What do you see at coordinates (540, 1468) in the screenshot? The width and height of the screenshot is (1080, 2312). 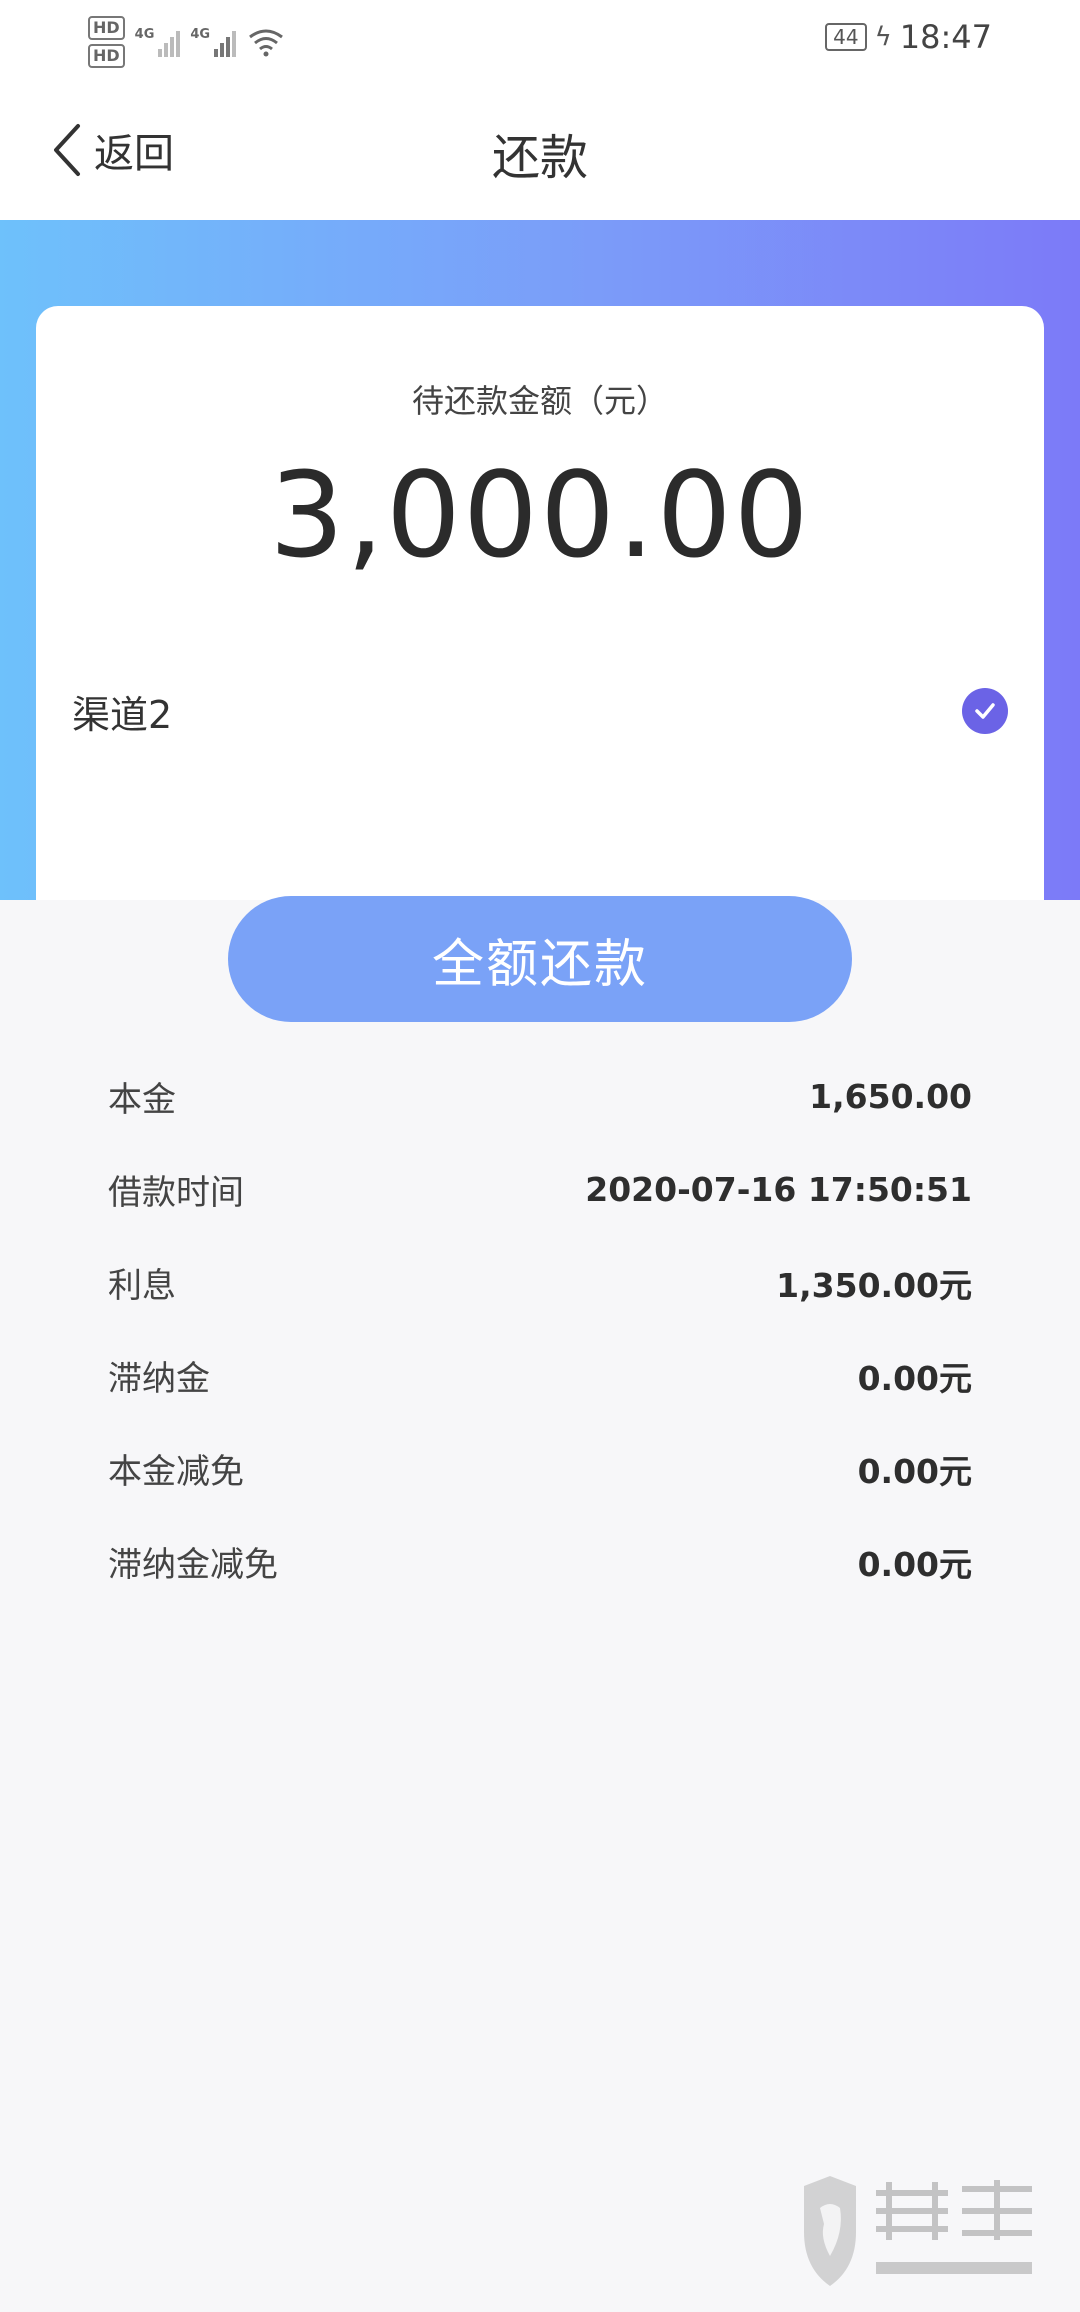 I see `detail-row-principal-waiver: 本金减免 0.00元` at bounding box center [540, 1468].